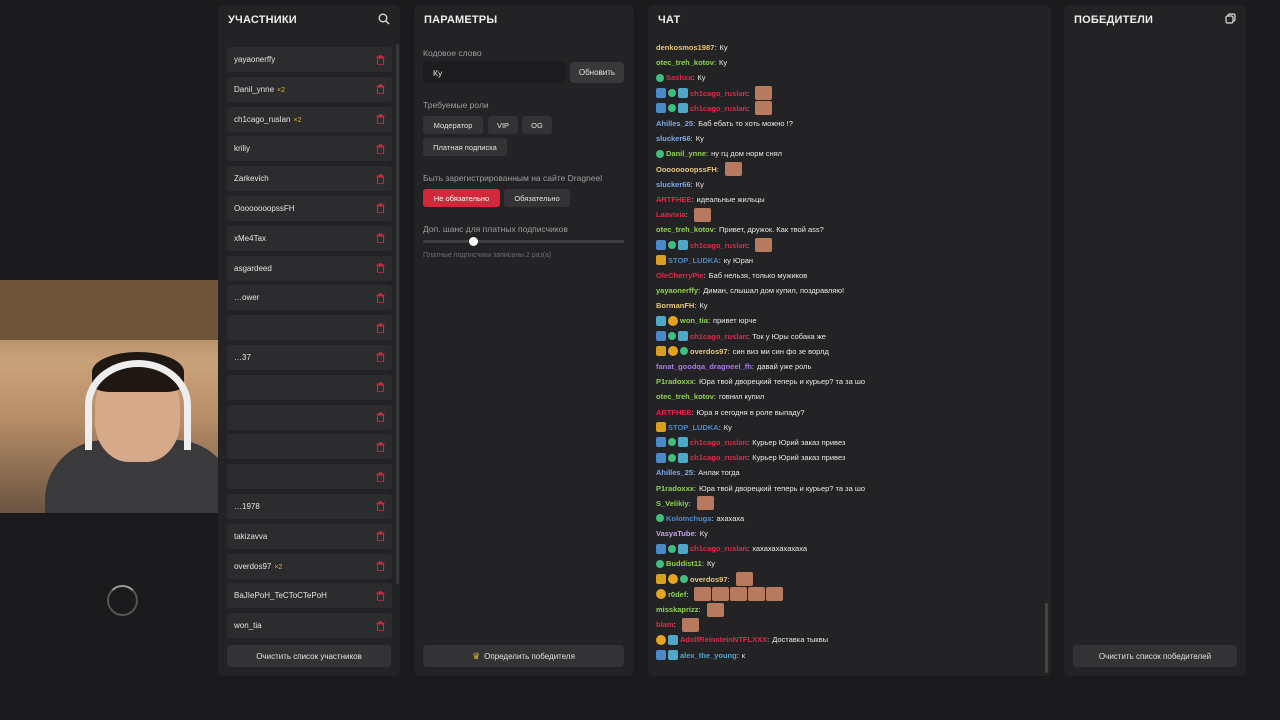  What do you see at coordinates (688, 518) in the screenshot?
I see `chat-username: Kolomchuga` at bounding box center [688, 518].